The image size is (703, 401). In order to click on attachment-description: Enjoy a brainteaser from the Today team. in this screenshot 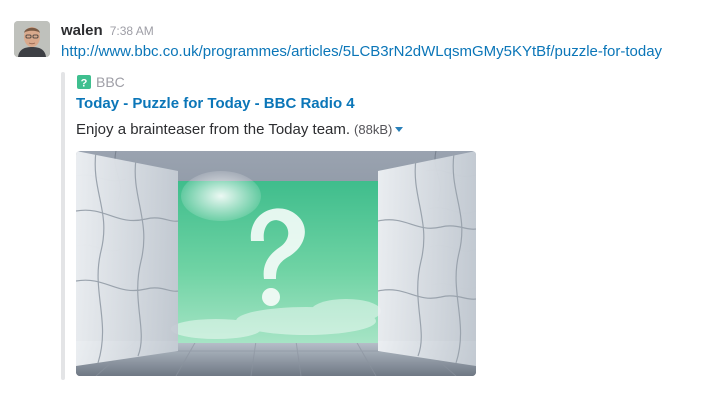, I will do `click(213, 129)`.